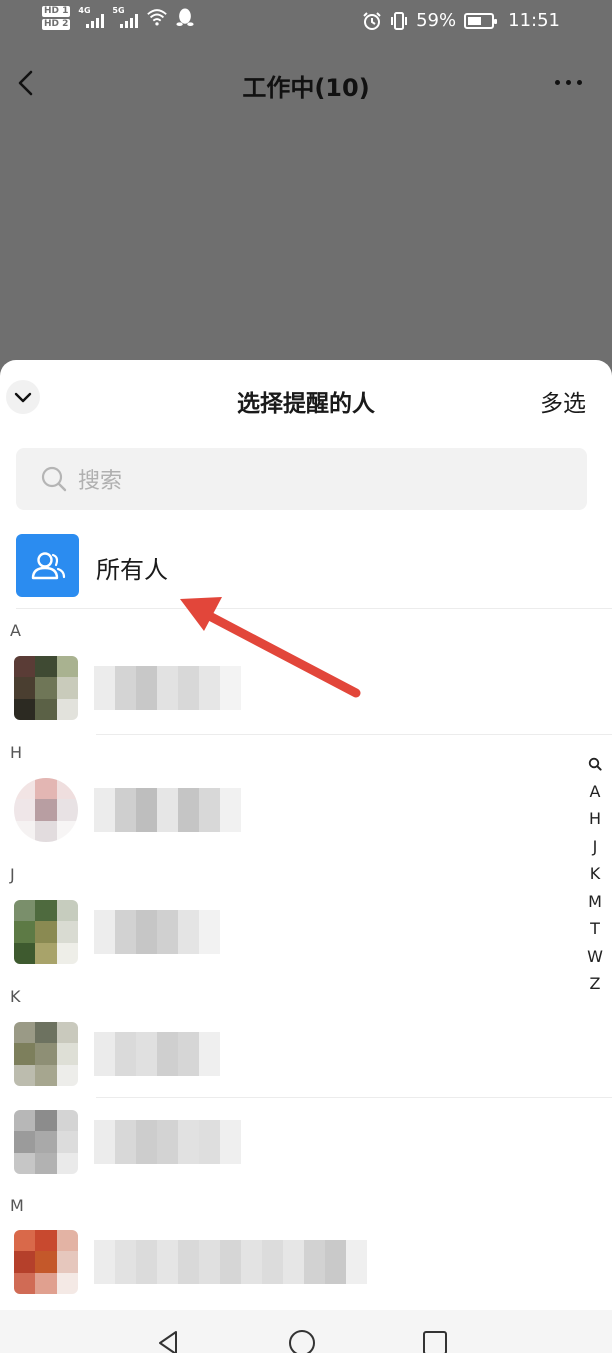  What do you see at coordinates (595, 847) in the screenshot?
I see `index-letter: J` at bounding box center [595, 847].